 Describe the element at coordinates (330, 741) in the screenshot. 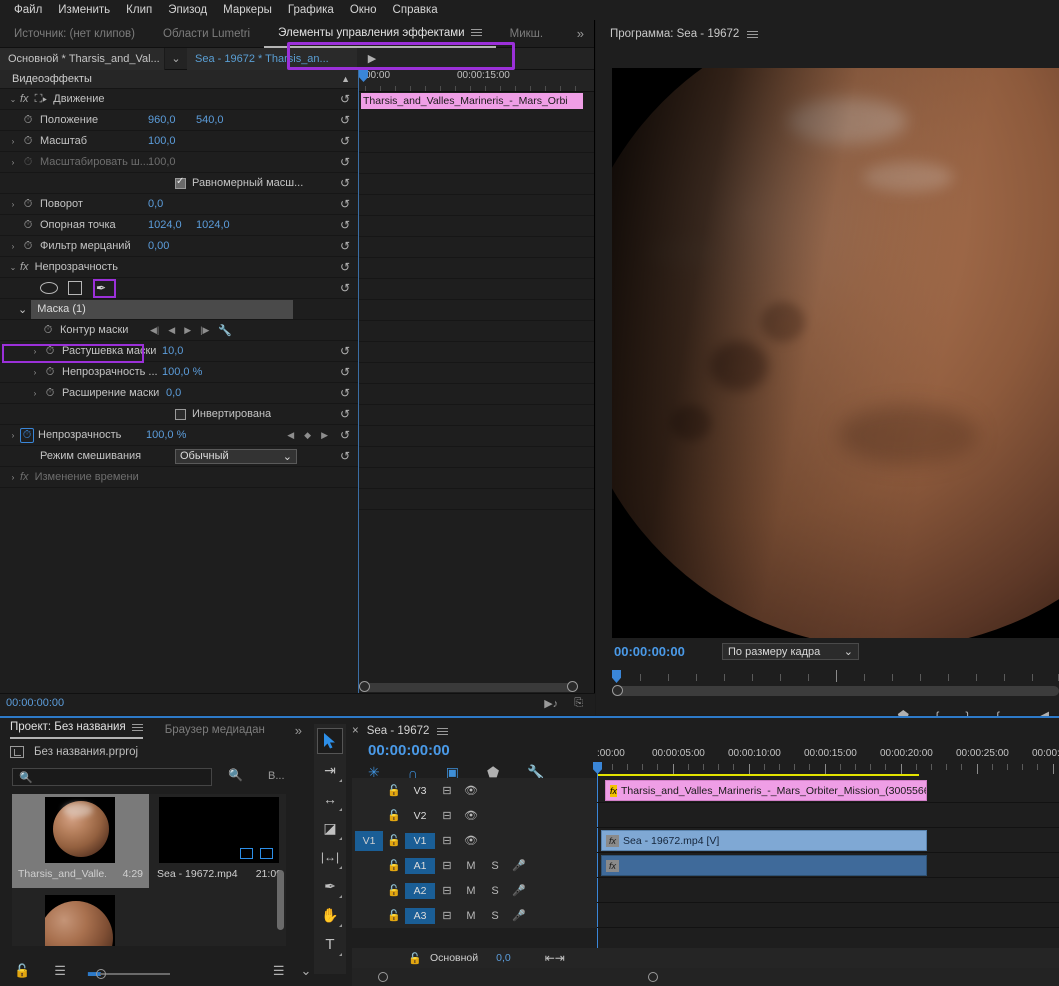

I see `selection-tool-icon` at that location.